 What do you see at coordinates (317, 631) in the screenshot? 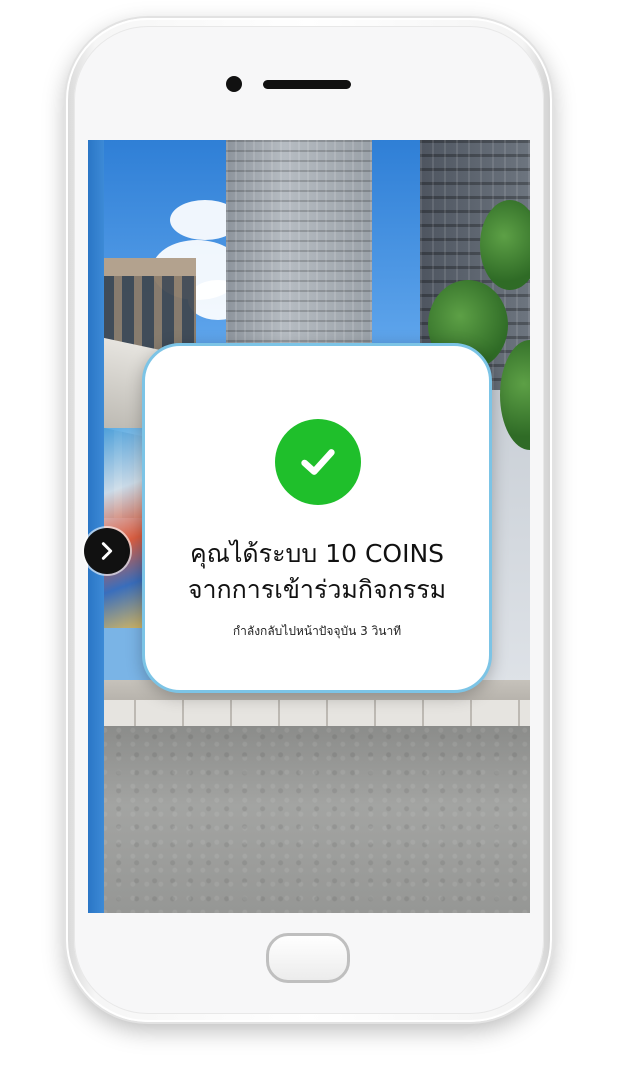
I see `redirect-countdown: กำลังกลับไปหน้าปัจจุบัน 3 วินาที` at bounding box center [317, 631].